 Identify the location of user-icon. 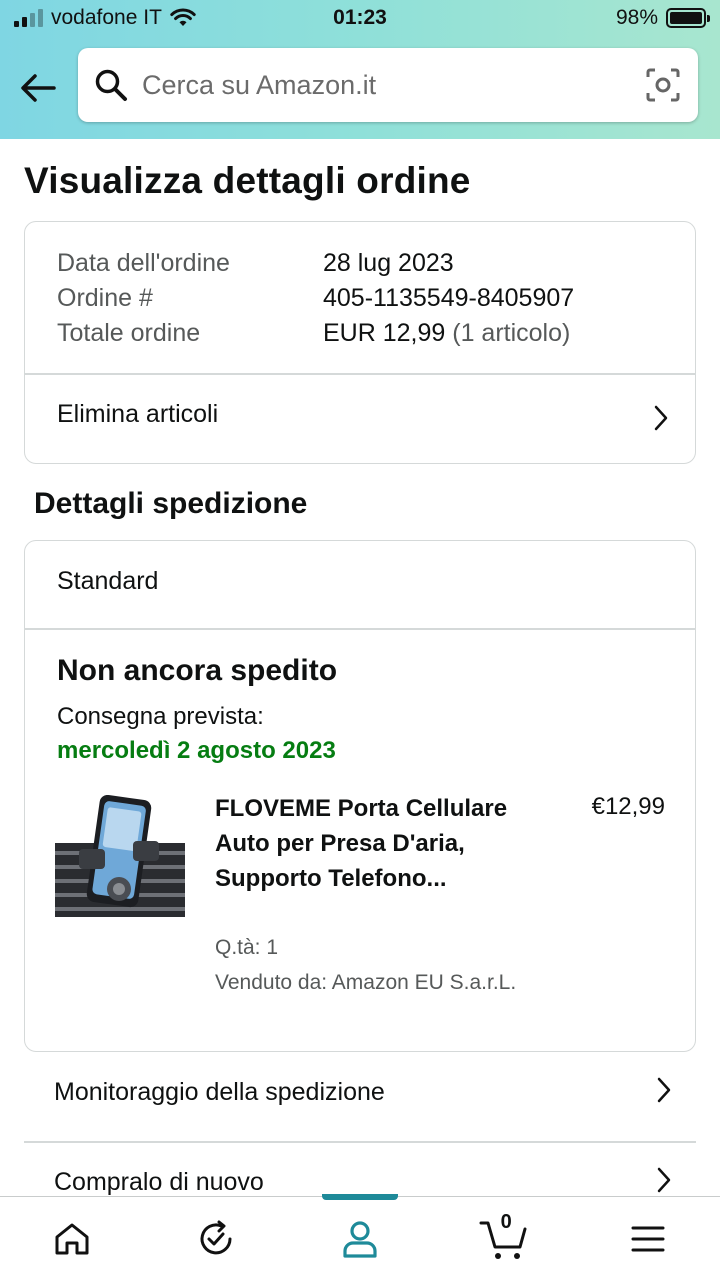
(360, 1239).